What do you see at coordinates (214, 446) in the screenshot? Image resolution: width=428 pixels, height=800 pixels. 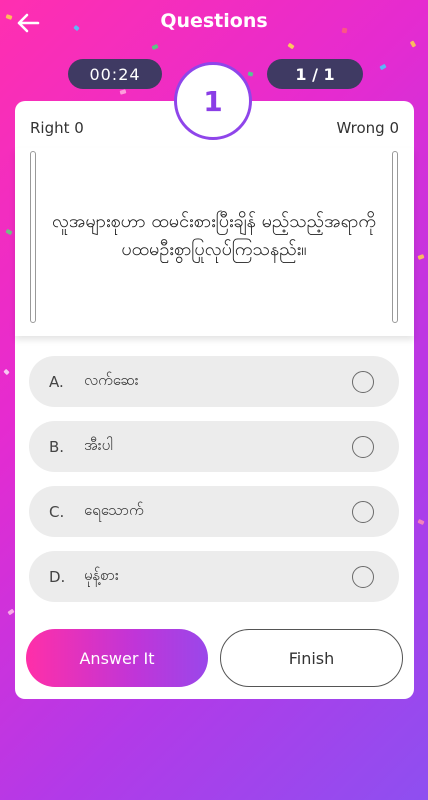 I see `option-b: B. အီးပါ` at bounding box center [214, 446].